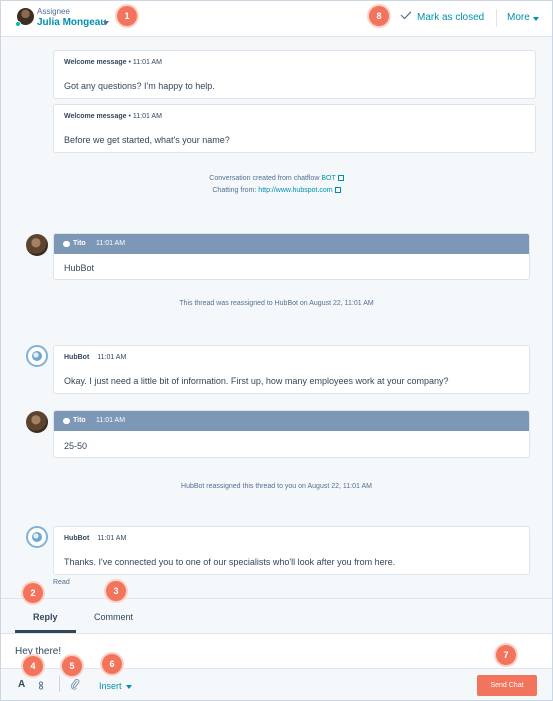 This screenshot has width=553, height=701. Describe the element at coordinates (75, 684) in the screenshot. I see `paperclip-icon` at that location.